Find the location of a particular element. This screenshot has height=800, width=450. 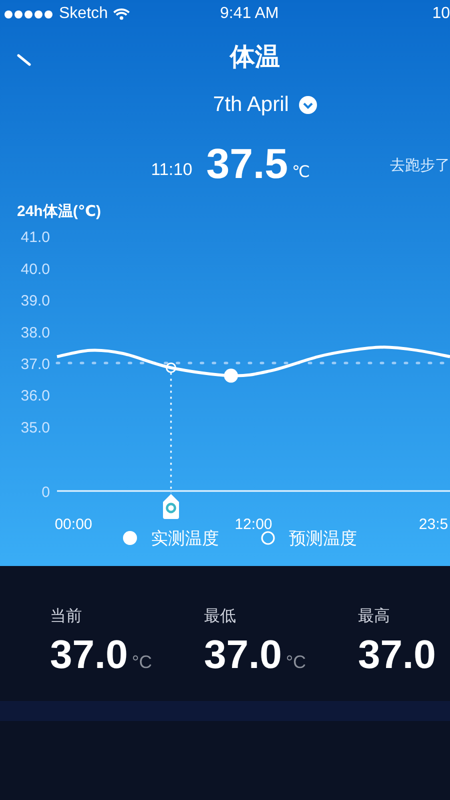

axis-label: 36.0 is located at coordinates (35, 396).